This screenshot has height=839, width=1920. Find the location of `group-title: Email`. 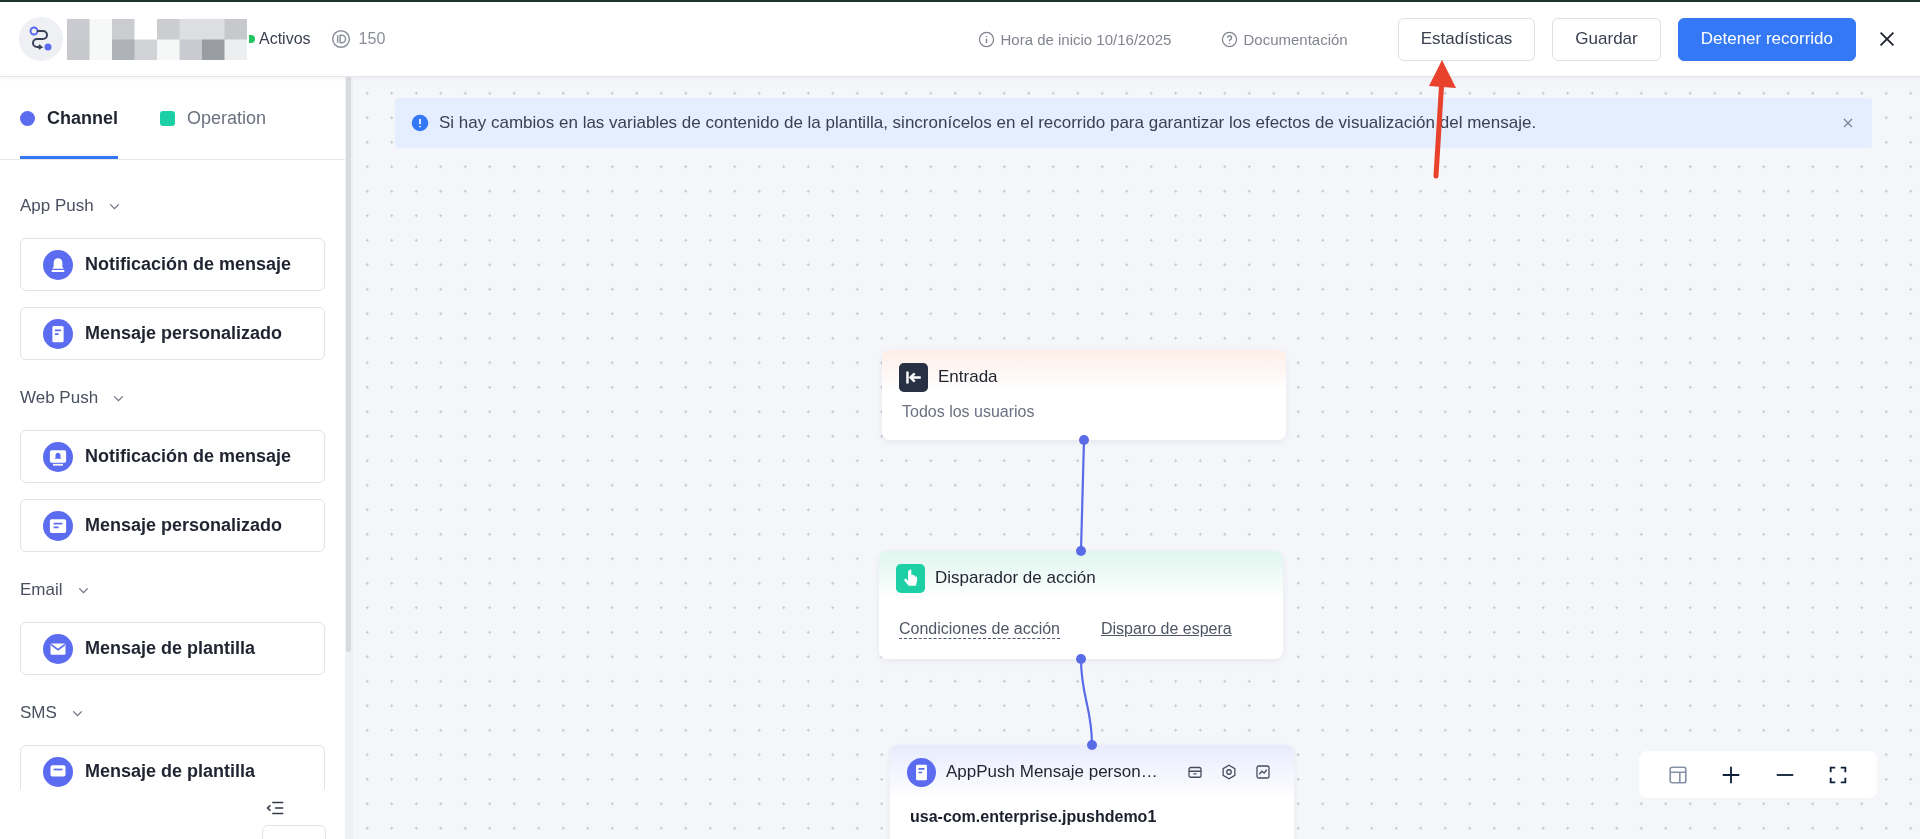

group-title: Email is located at coordinates (41, 590).